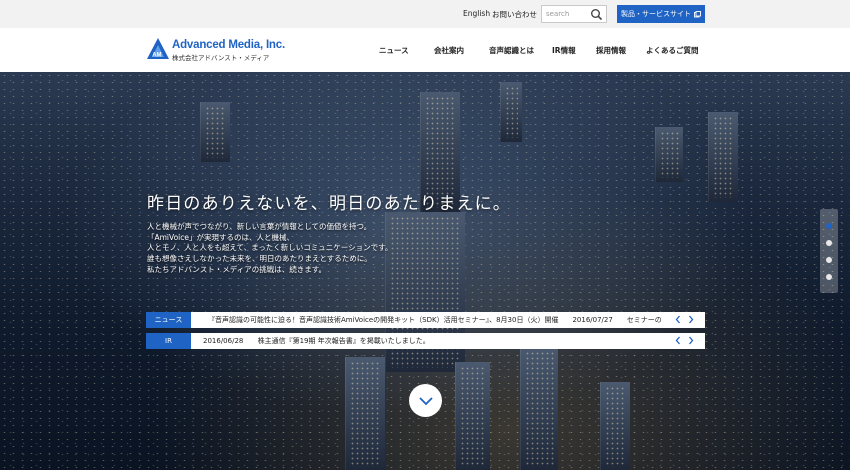 This screenshot has height=470, width=850. Describe the element at coordinates (343, 341) in the screenshot. I see `ir-ticker-headline: 株主通信『第19期 年次報告書』を掲載いたしました。` at that location.